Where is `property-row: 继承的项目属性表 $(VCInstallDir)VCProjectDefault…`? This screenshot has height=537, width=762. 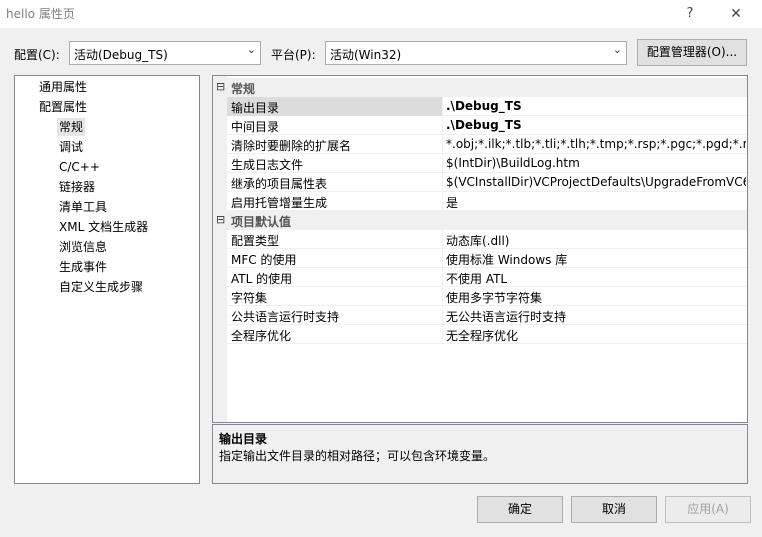 property-row: 继承的项目属性表 $(VCInstallDir)VCProjectDefault… is located at coordinates (480, 182).